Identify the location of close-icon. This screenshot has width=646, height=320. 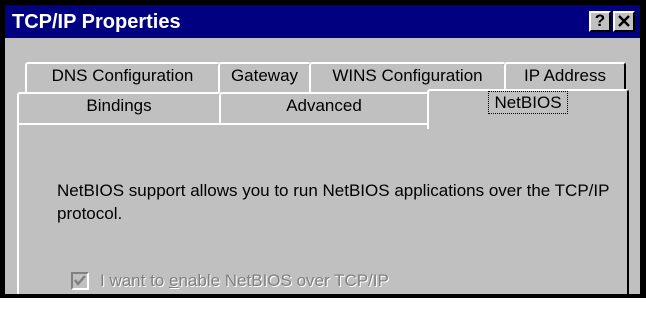
(624, 21).